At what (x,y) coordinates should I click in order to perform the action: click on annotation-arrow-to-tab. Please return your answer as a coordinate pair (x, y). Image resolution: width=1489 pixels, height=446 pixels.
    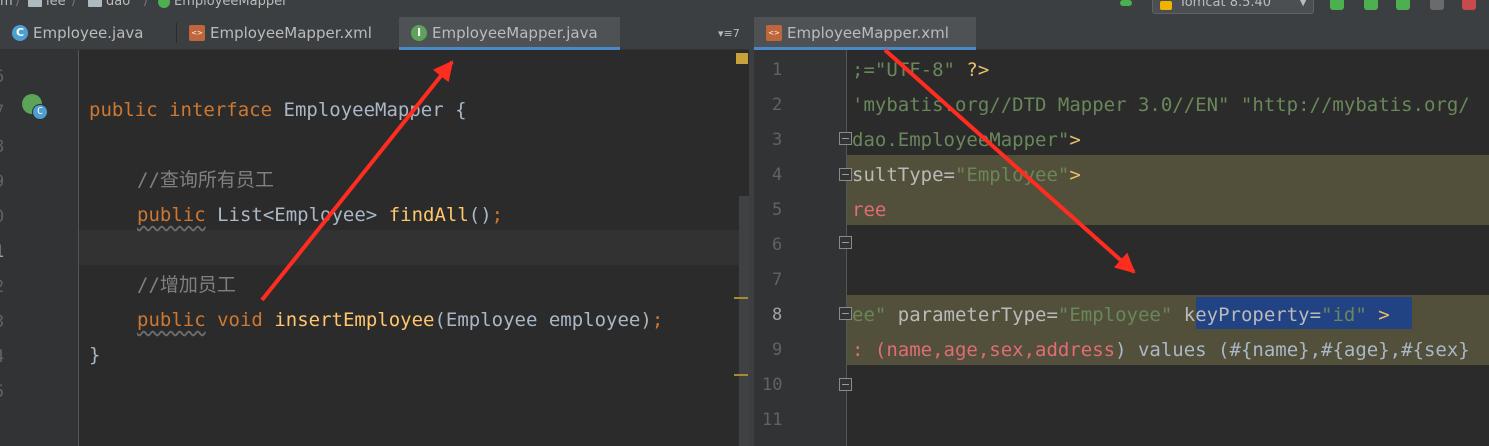
    Looking at the image, I should click on (357, 181).